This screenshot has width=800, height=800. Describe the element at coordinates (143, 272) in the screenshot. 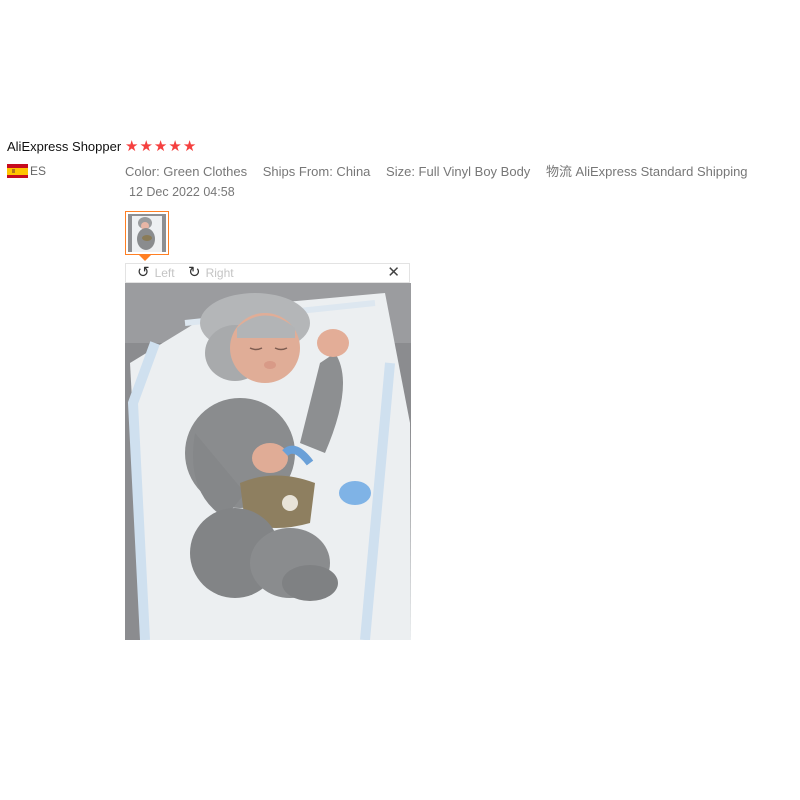

I see `rotate-left-icon: ↺` at that location.